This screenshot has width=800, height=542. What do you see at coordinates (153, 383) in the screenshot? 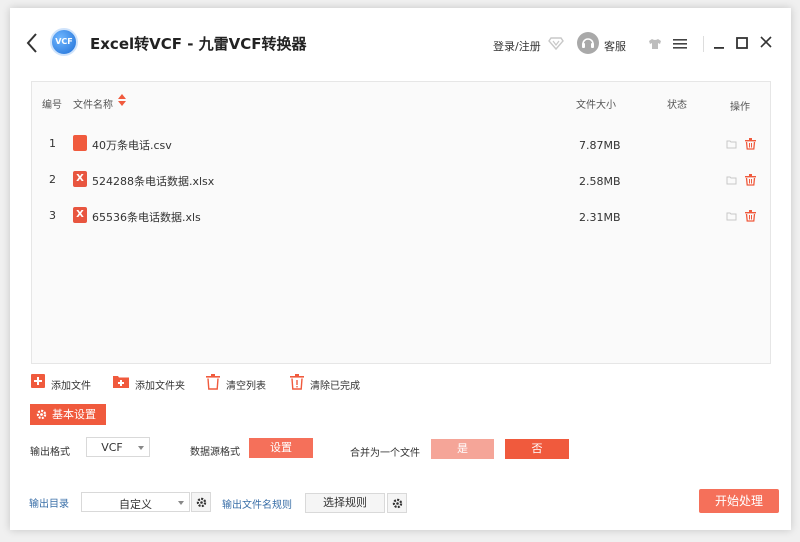
I see `add-folder-button: 添加文件夹` at bounding box center [153, 383].